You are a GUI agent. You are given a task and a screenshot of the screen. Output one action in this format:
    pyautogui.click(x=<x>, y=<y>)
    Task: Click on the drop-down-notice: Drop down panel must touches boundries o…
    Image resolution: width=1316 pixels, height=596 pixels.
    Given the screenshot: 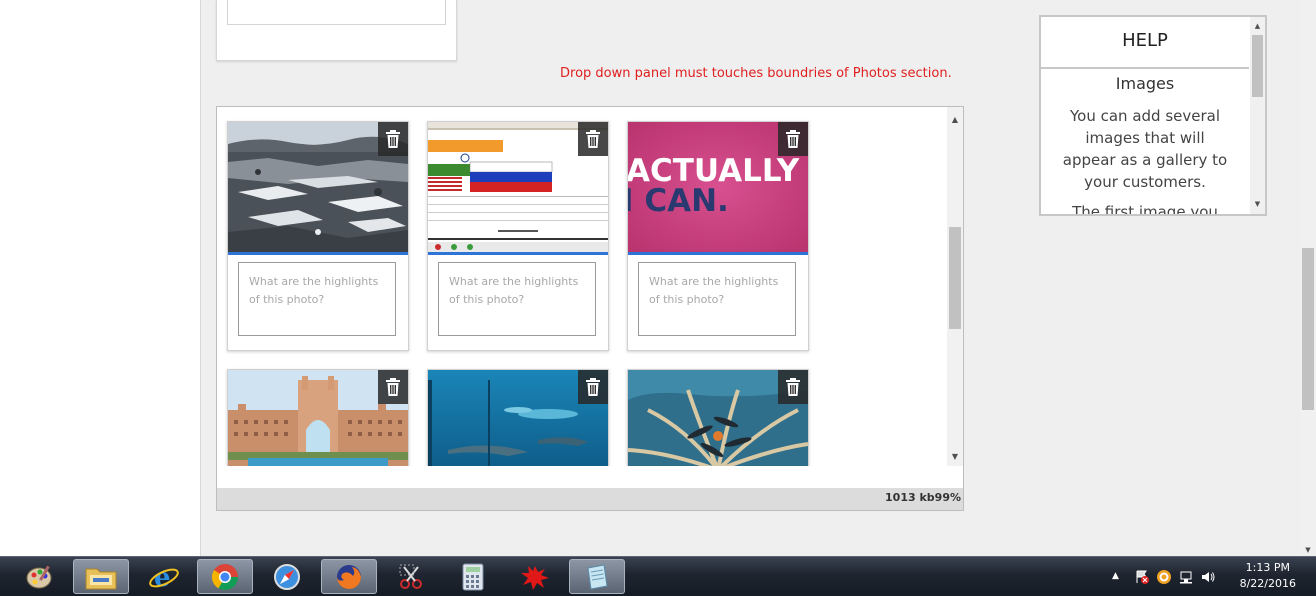 What is the action you would take?
    pyautogui.click(x=756, y=73)
    